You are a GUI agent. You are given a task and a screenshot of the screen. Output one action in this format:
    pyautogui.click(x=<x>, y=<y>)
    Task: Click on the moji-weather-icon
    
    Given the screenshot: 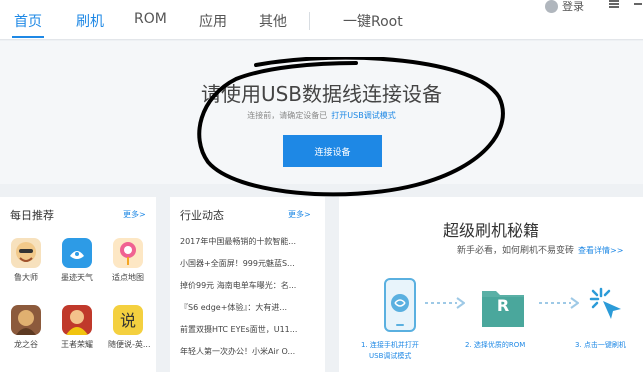 What is the action you would take?
    pyautogui.click(x=77, y=253)
    